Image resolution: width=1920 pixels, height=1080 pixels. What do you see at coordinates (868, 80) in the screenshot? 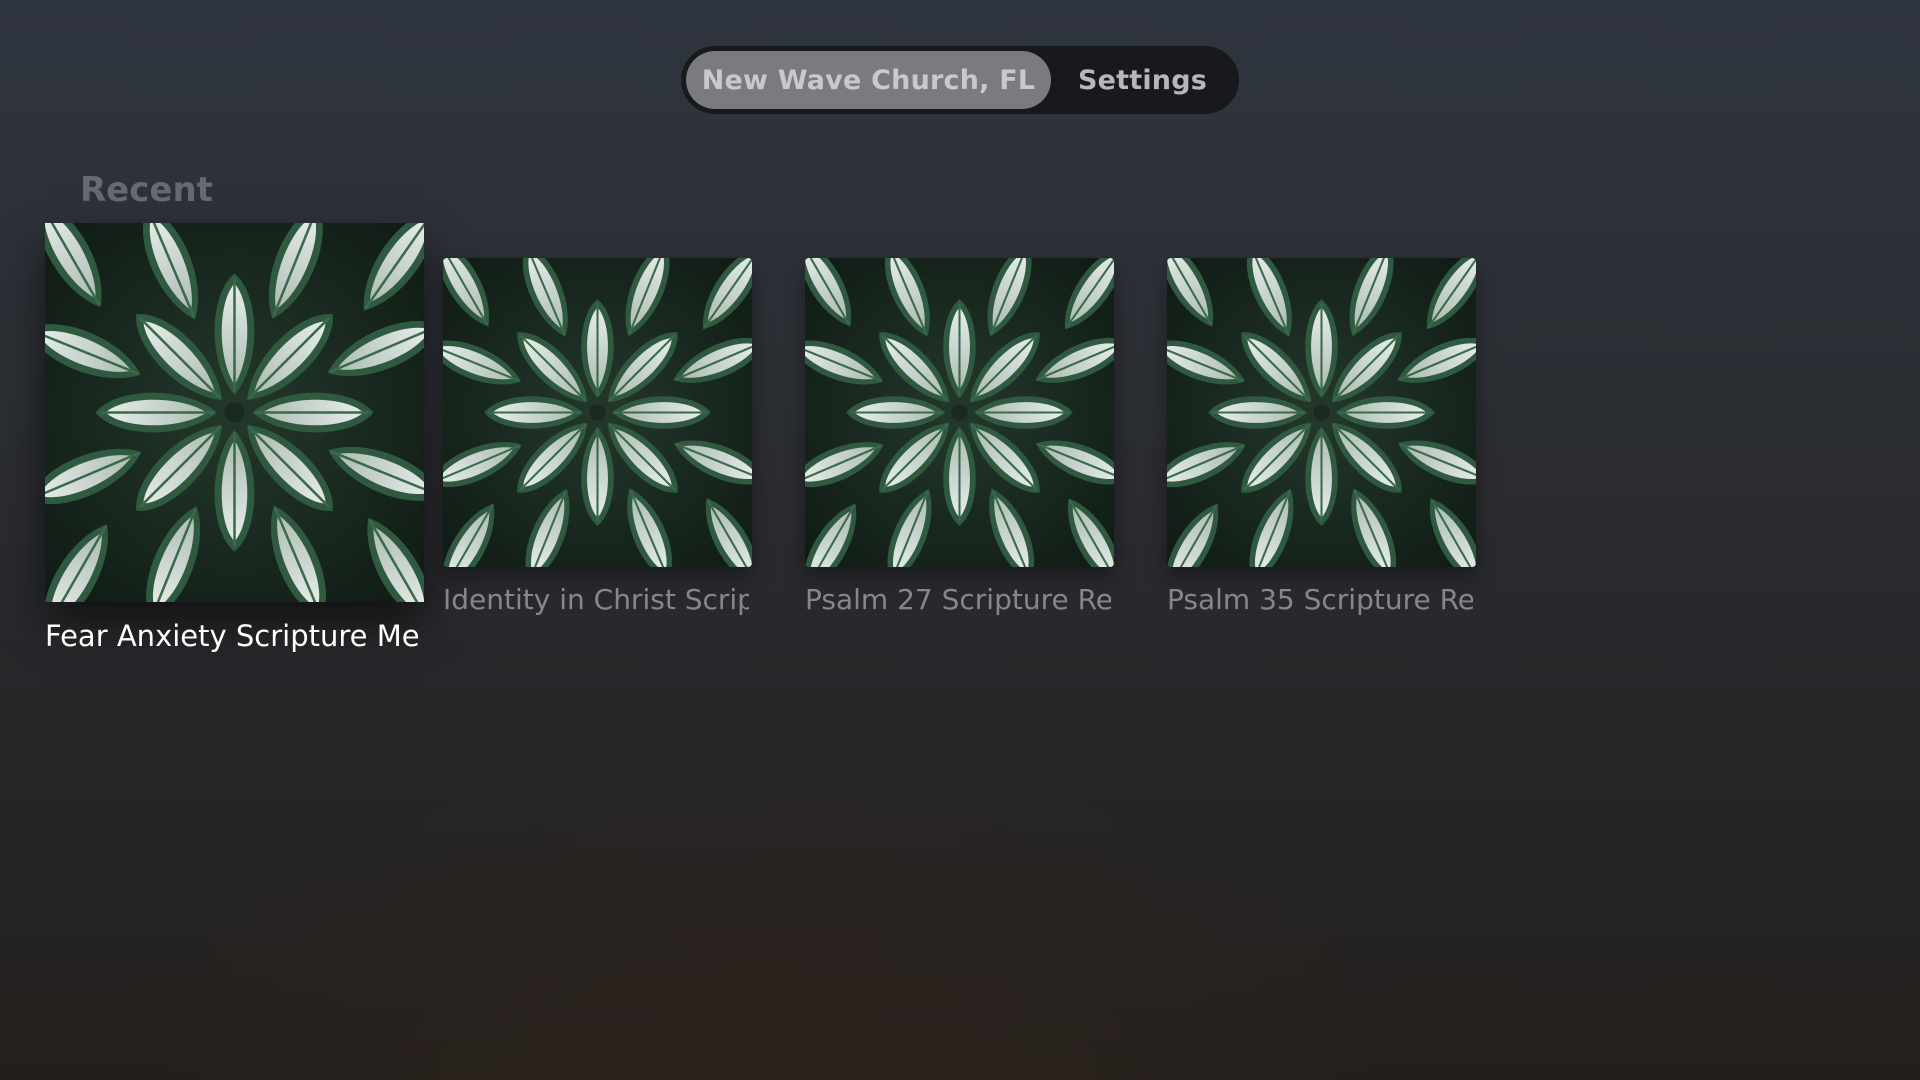
I see `tab-new-wave-church: New Wave Church, FL` at bounding box center [868, 80].